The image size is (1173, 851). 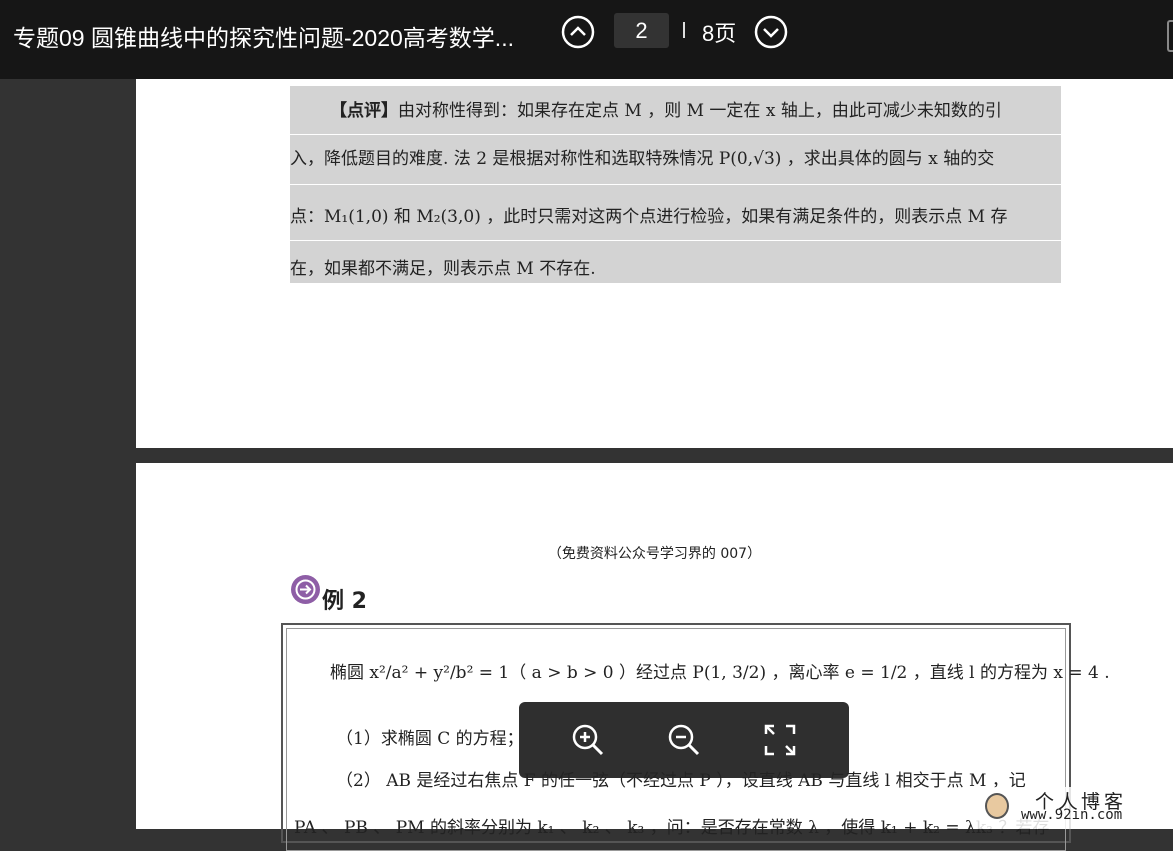 I want to click on remark-line-1-text: 由对称性得到：如果存在定点 M ，则 M 一定在 x 轴上，由此可减少未知数的引, so click(x=700, y=111).